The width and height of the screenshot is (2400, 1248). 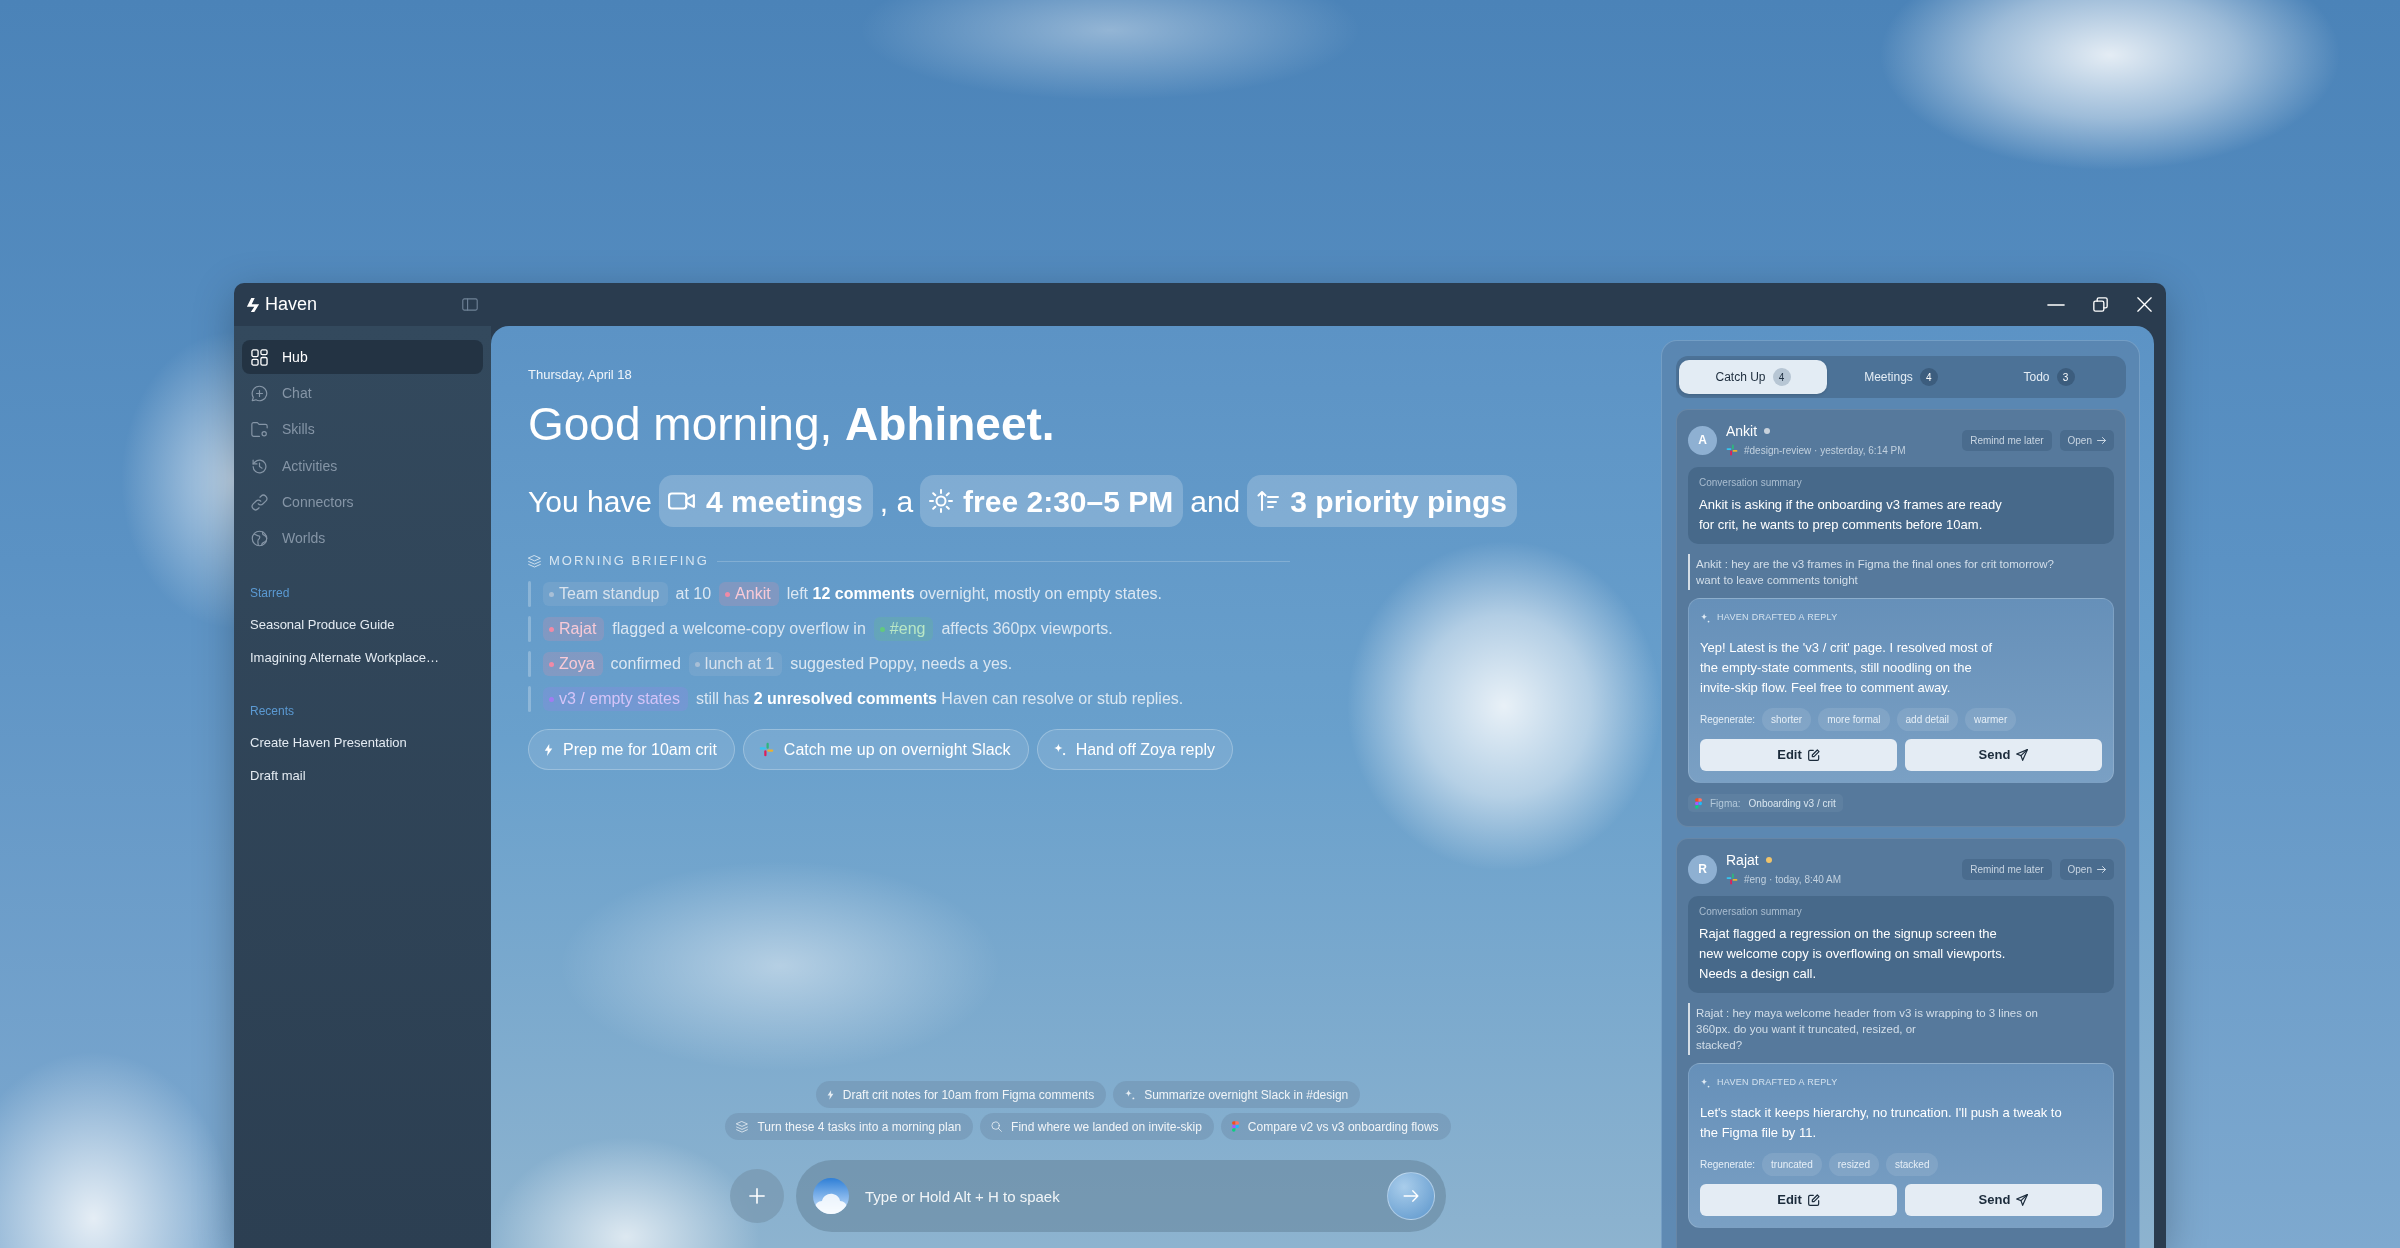 What do you see at coordinates (1702, 869) in the screenshot?
I see `avatar: R` at bounding box center [1702, 869].